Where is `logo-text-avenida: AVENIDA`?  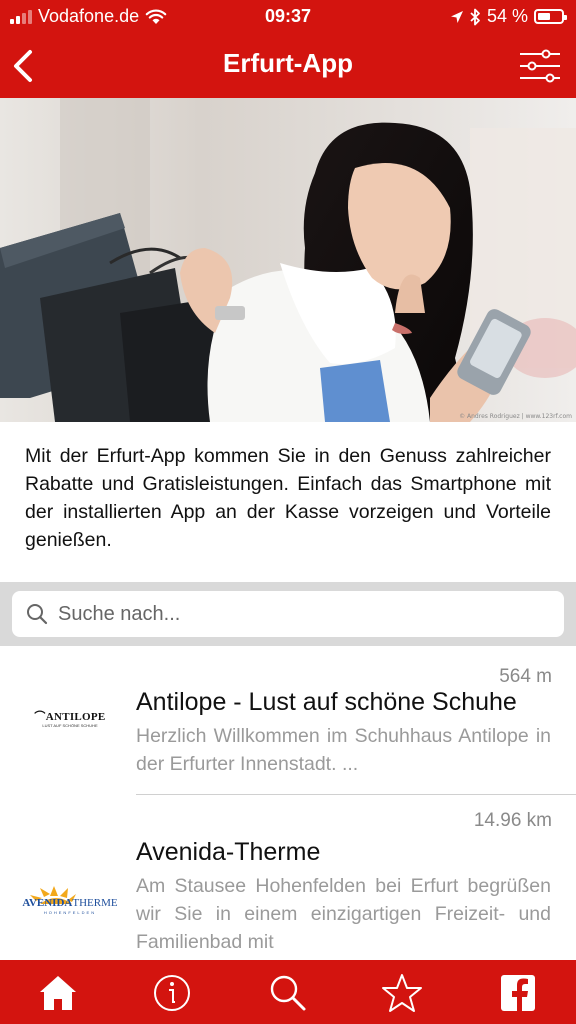
logo-text-avenida: AVENIDA is located at coordinates (47, 903).